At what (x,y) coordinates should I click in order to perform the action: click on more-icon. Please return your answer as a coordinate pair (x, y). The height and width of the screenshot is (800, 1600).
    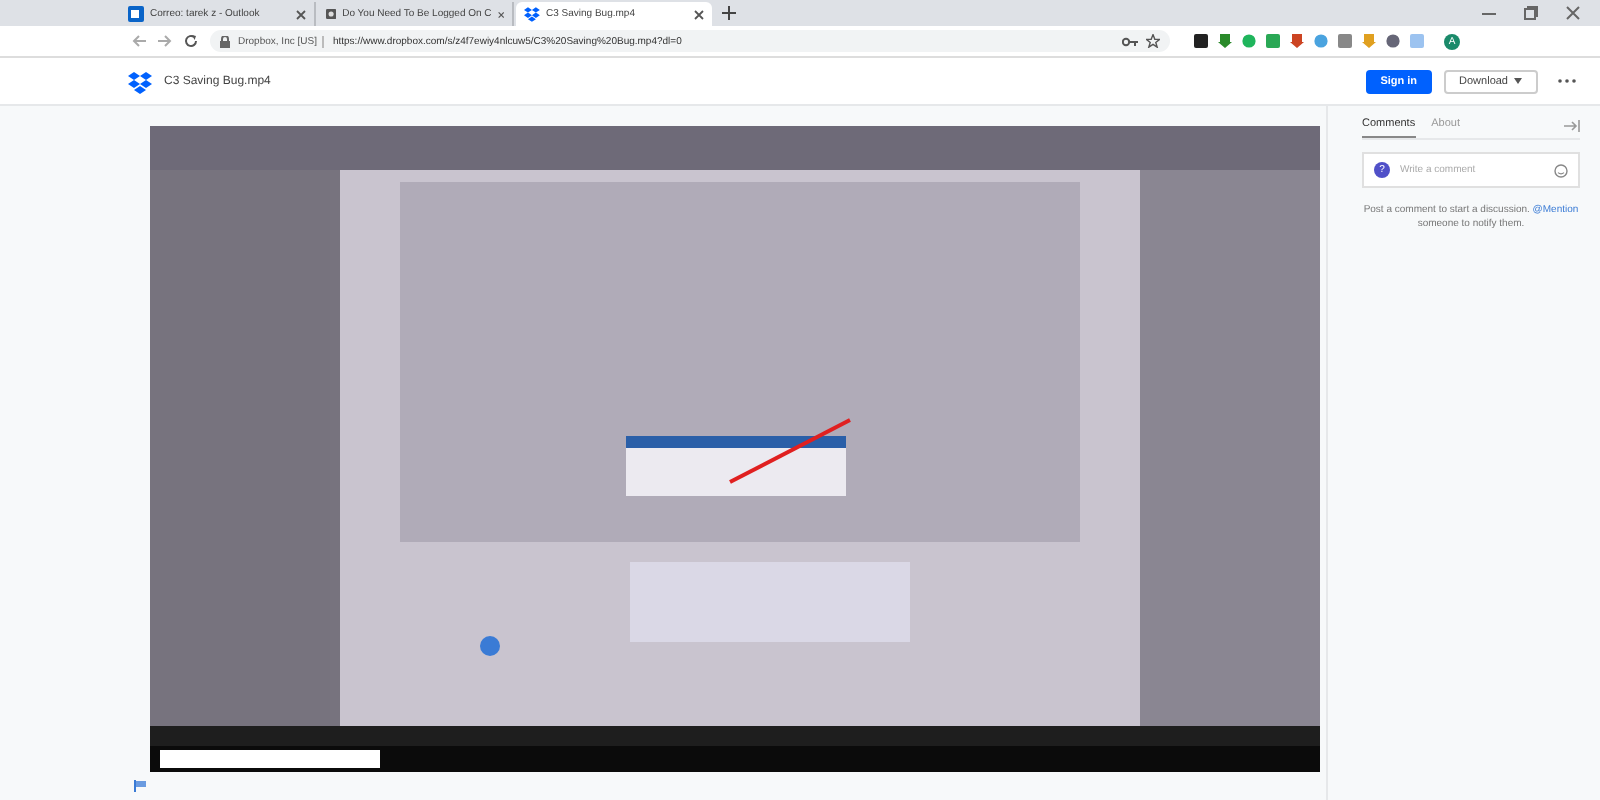
    Looking at the image, I should click on (1567, 81).